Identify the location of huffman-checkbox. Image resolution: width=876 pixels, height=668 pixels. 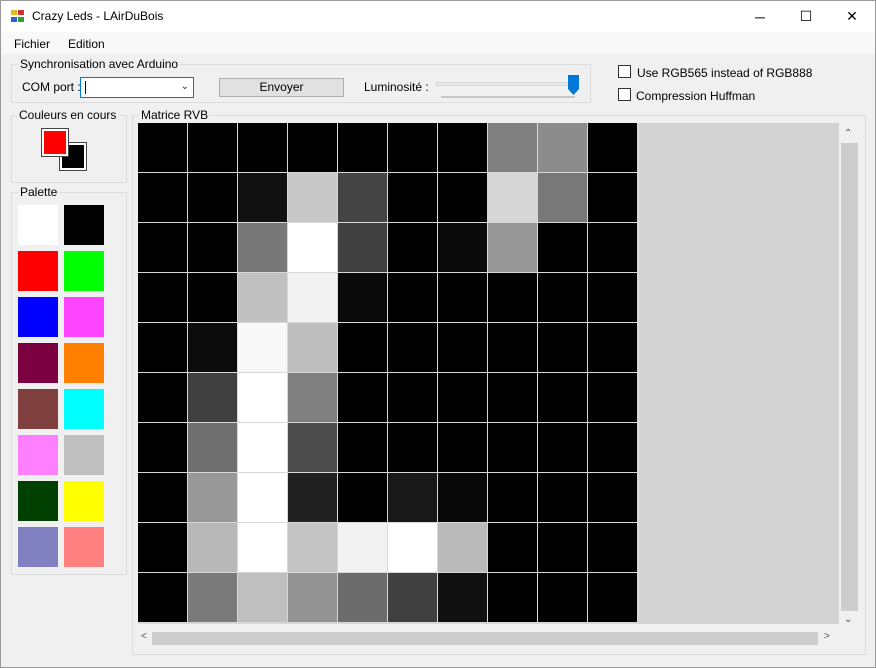
(624, 94).